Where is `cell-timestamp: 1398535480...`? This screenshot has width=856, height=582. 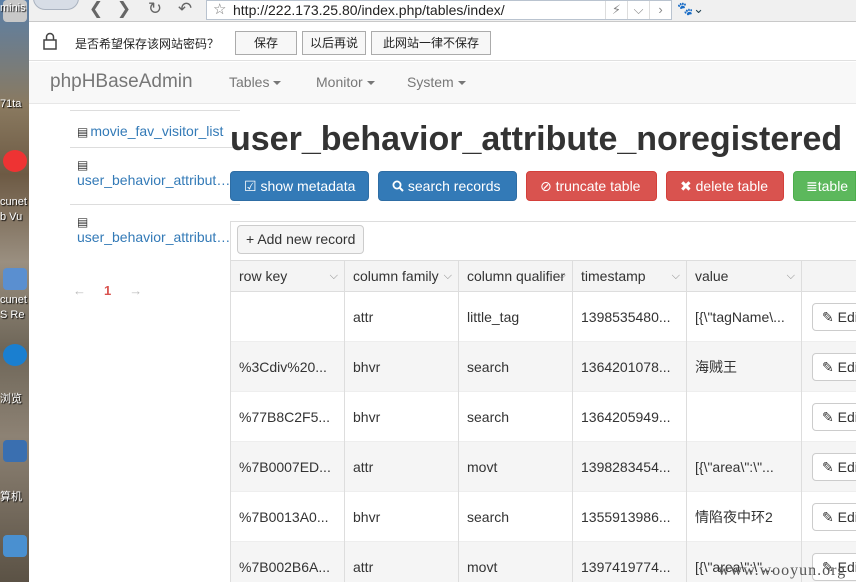
cell-timestamp: 1398535480... is located at coordinates (630, 317).